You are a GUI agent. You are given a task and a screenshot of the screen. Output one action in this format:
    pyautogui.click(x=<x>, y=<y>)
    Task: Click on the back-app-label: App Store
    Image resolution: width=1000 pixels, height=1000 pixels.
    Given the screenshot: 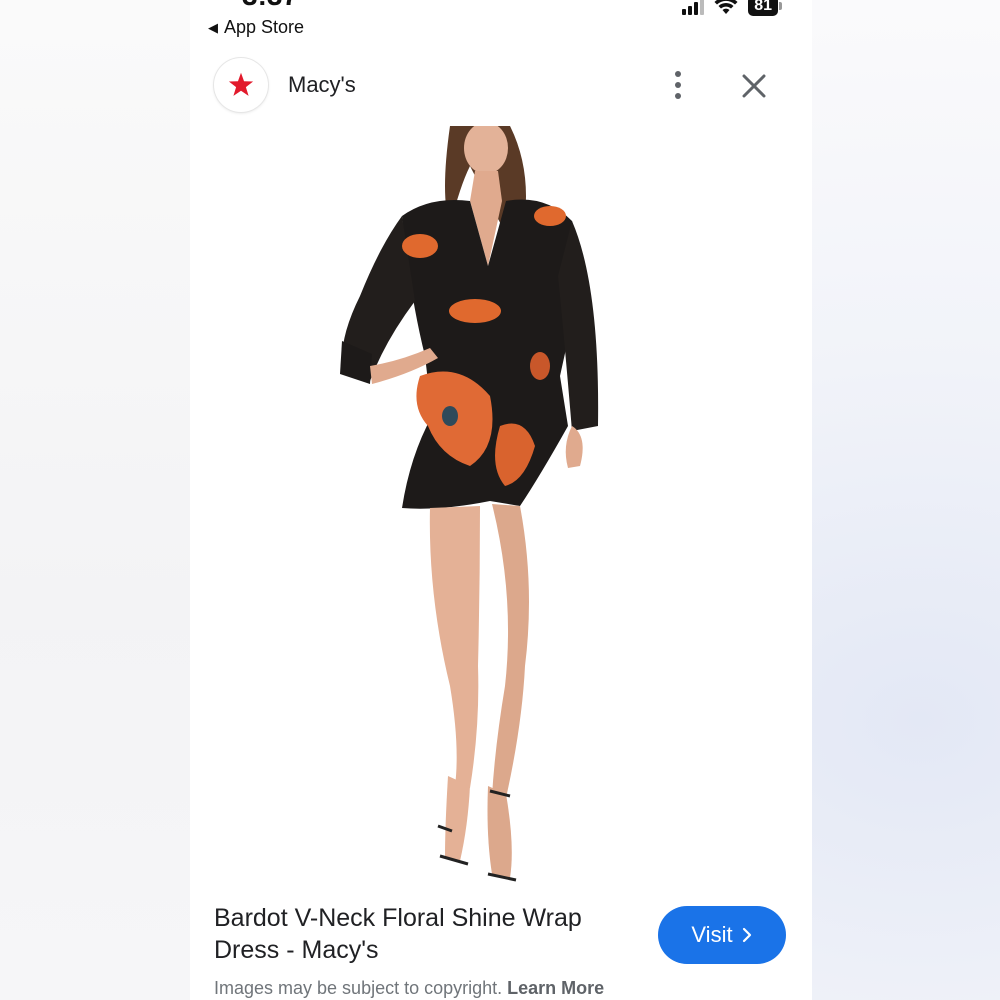 What is the action you would take?
    pyautogui.click(x=264, y=27)
    